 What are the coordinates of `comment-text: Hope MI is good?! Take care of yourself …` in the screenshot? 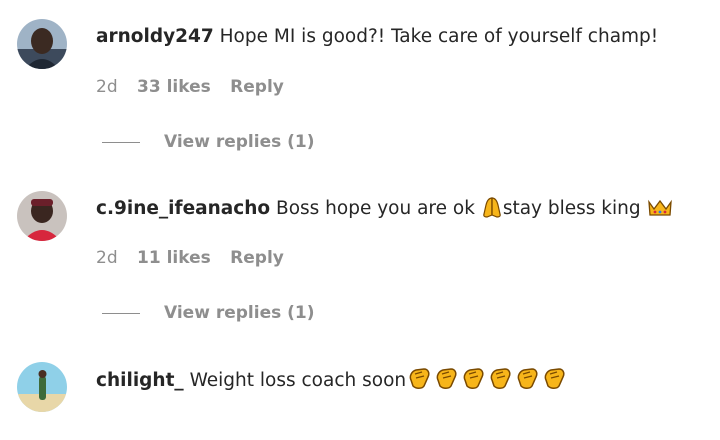 It's located at (439, 36).